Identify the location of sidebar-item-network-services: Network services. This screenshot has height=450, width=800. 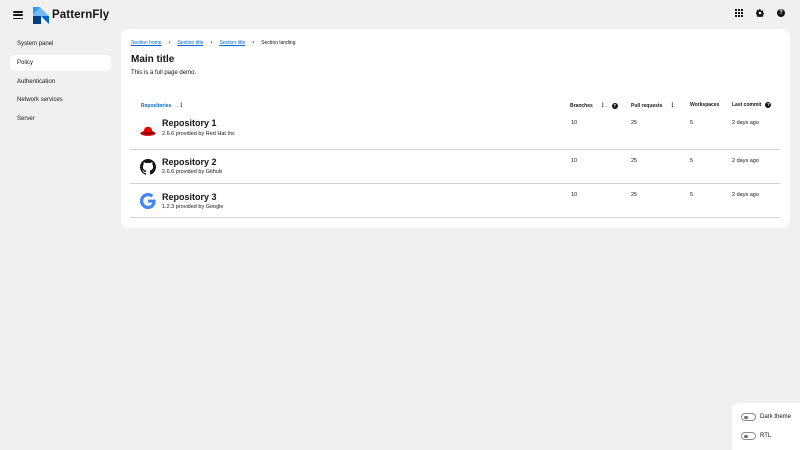
(60, 100).